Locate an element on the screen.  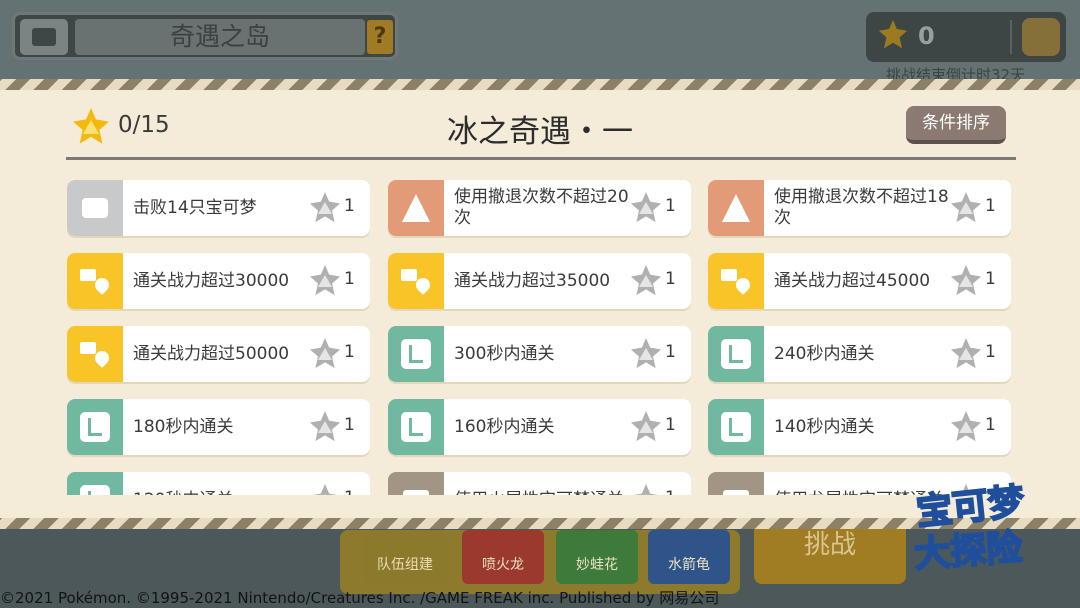
condition-text: 240秒内通关 is located at coordinates (824, 353).